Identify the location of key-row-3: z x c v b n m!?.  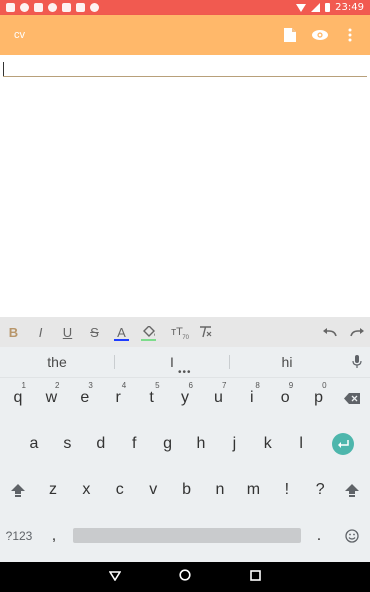
(185, 493).